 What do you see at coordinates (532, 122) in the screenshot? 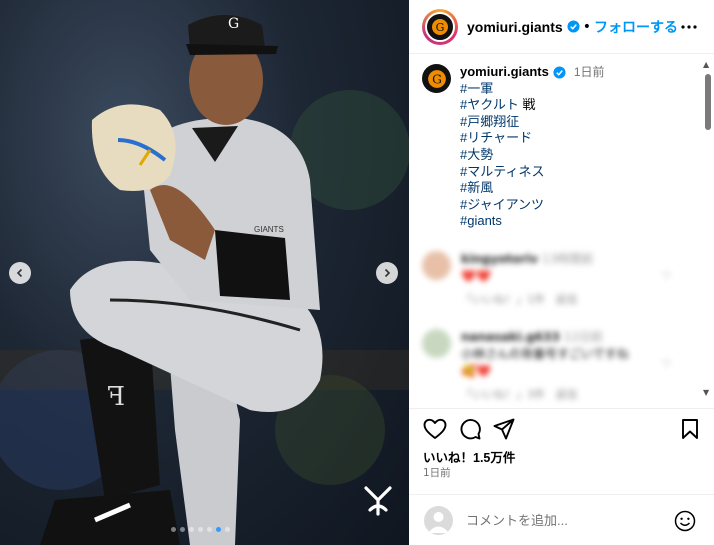
I see `hashtag-link: #戸郷翔征` at bounding box center [532, 122].